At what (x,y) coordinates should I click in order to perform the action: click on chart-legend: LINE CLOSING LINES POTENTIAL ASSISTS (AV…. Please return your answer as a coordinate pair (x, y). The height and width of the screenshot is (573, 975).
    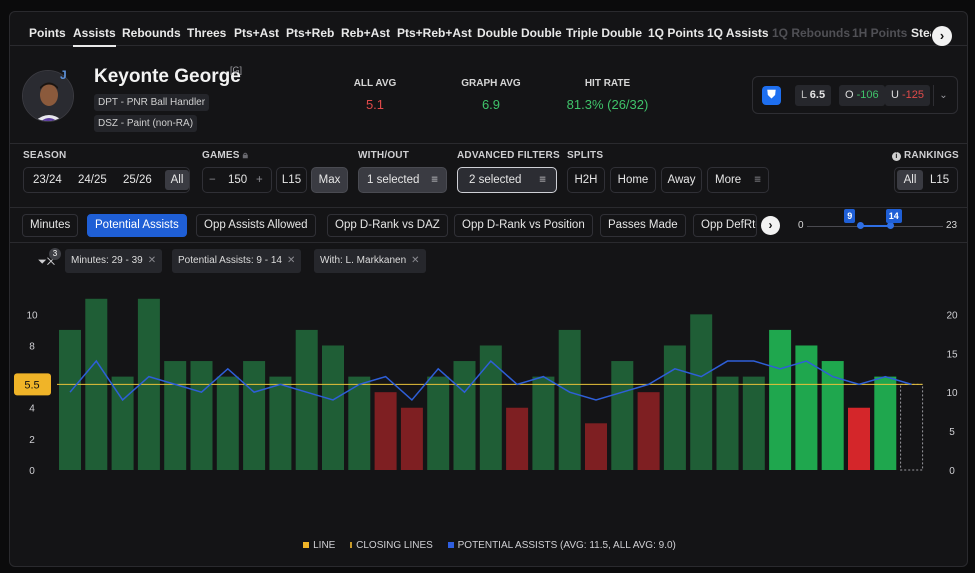
    Looking at the image, I should click on (488, 545).